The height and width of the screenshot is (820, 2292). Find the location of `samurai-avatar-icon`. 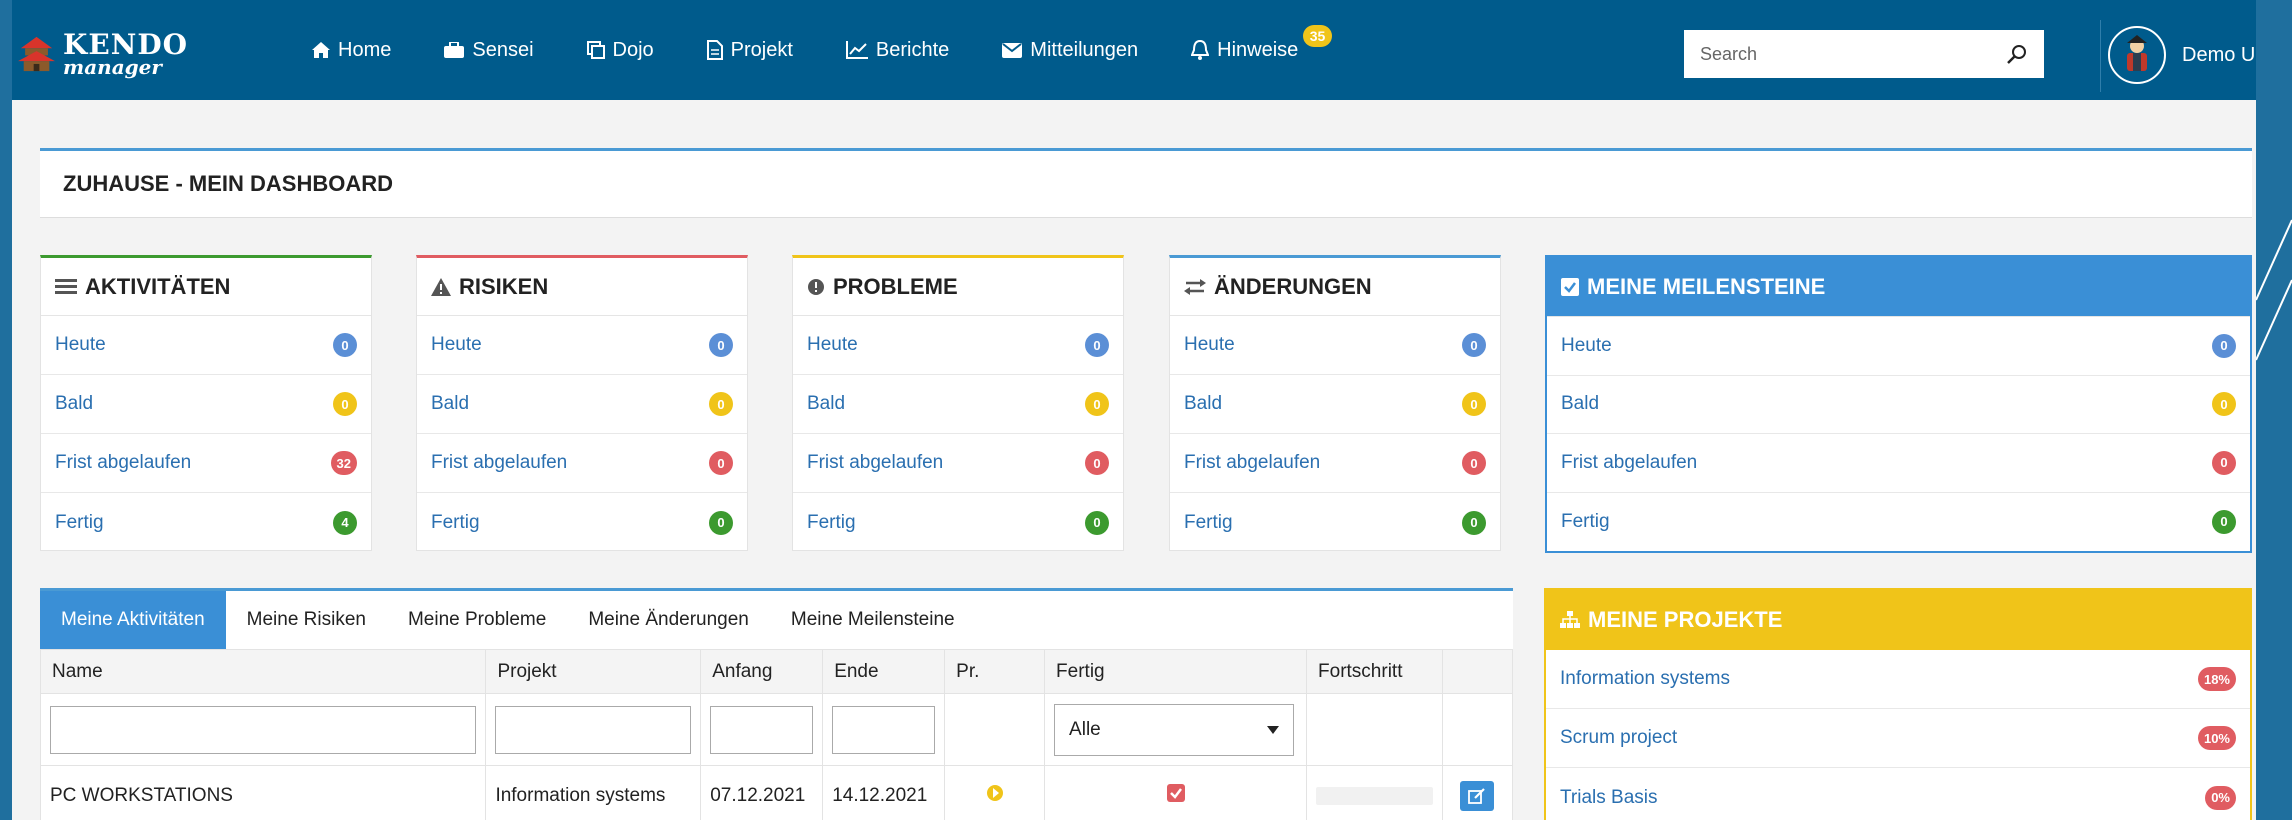

samurai-avatar-icon is located at coordinates (2137, 53).